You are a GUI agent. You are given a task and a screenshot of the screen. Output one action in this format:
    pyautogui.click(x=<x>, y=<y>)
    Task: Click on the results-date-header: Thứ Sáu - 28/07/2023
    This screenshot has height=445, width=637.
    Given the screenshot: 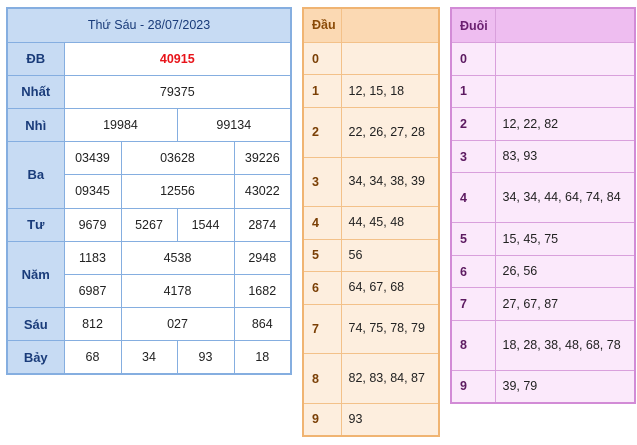 What is the action you would take?
    pyautogui.click(x=149, y=25)
    